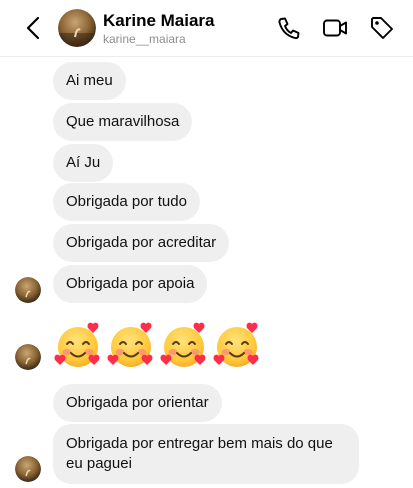  I want to click on video-call-button, so click(335, 28).